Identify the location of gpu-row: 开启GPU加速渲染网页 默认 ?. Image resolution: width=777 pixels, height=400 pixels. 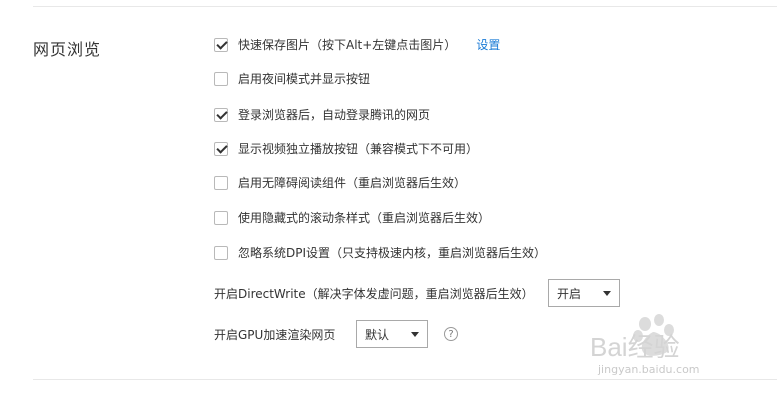
(336, 334).